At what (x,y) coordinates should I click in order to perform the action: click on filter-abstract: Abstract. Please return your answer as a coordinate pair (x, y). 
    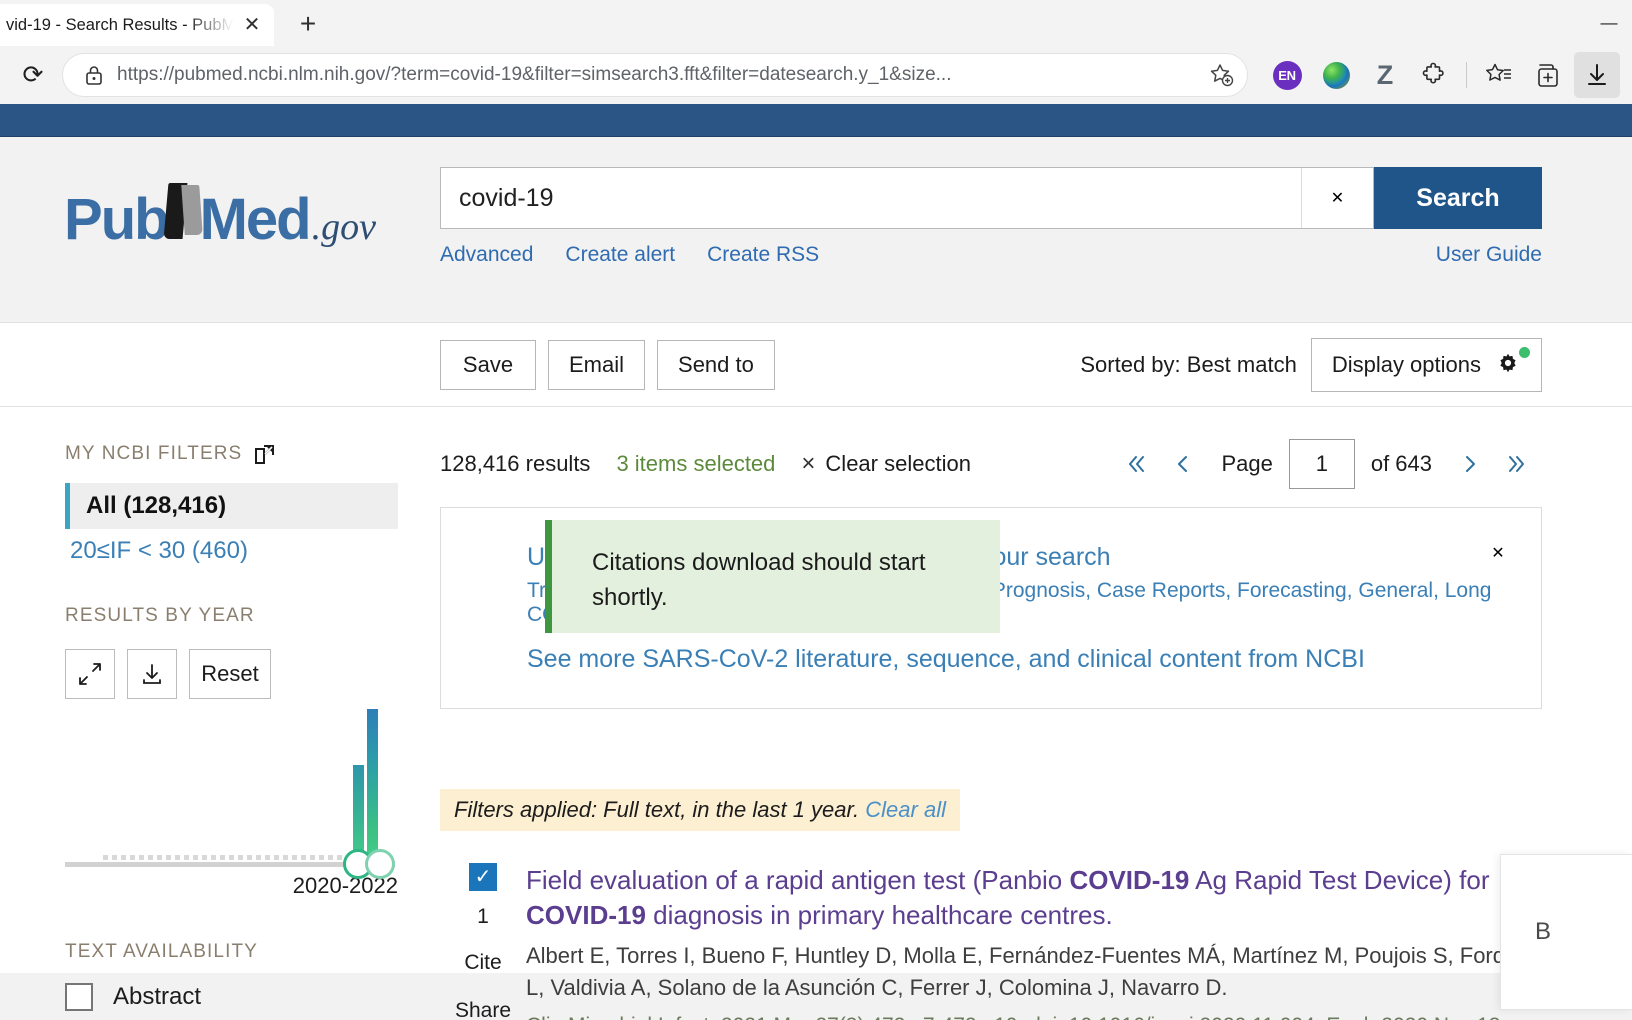
    Looking at the image, I should click on (231, 997).